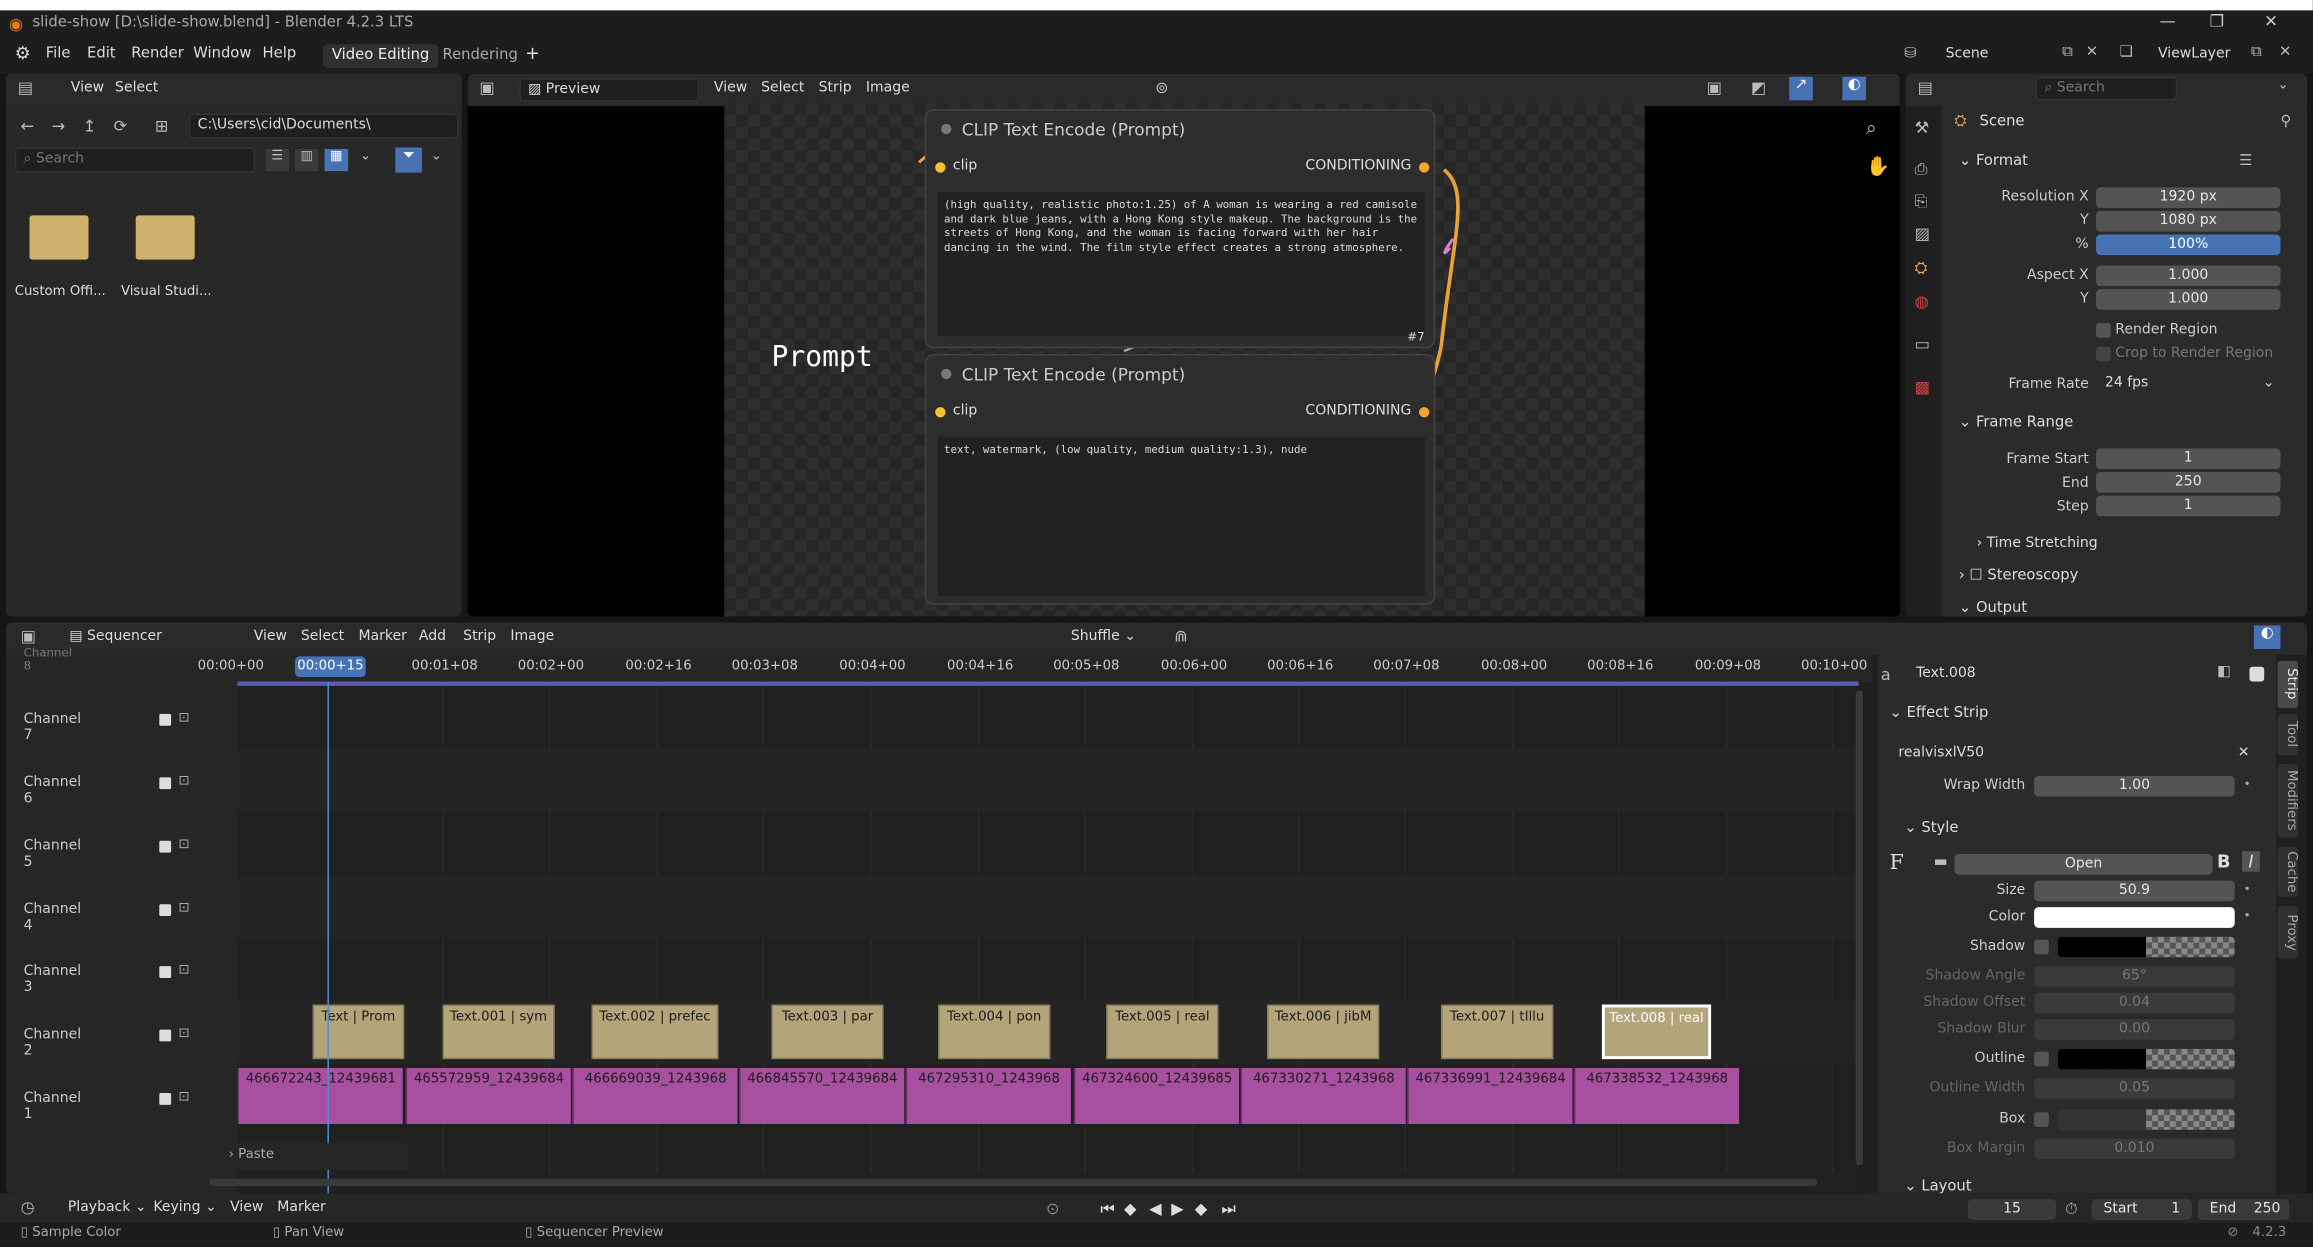 Image resolution: width=2313 pixels, height=1247 pixels. What do you see at coordinates (1228, 1209) in the screenshot?
I see `jump-end-icon: ⏭` at bounding box center [1228, 1209].